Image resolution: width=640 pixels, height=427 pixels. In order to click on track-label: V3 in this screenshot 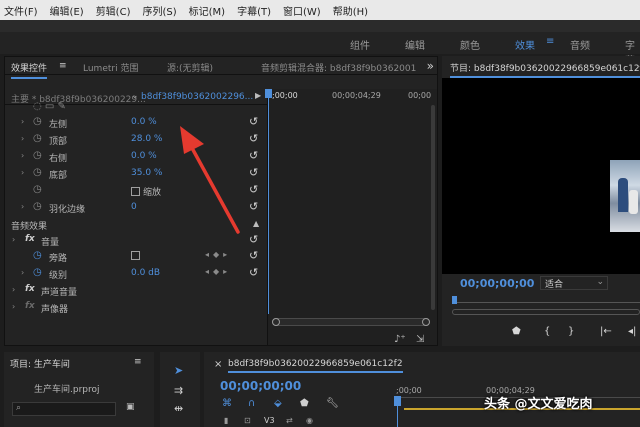, I will do `click(269, 420)`.